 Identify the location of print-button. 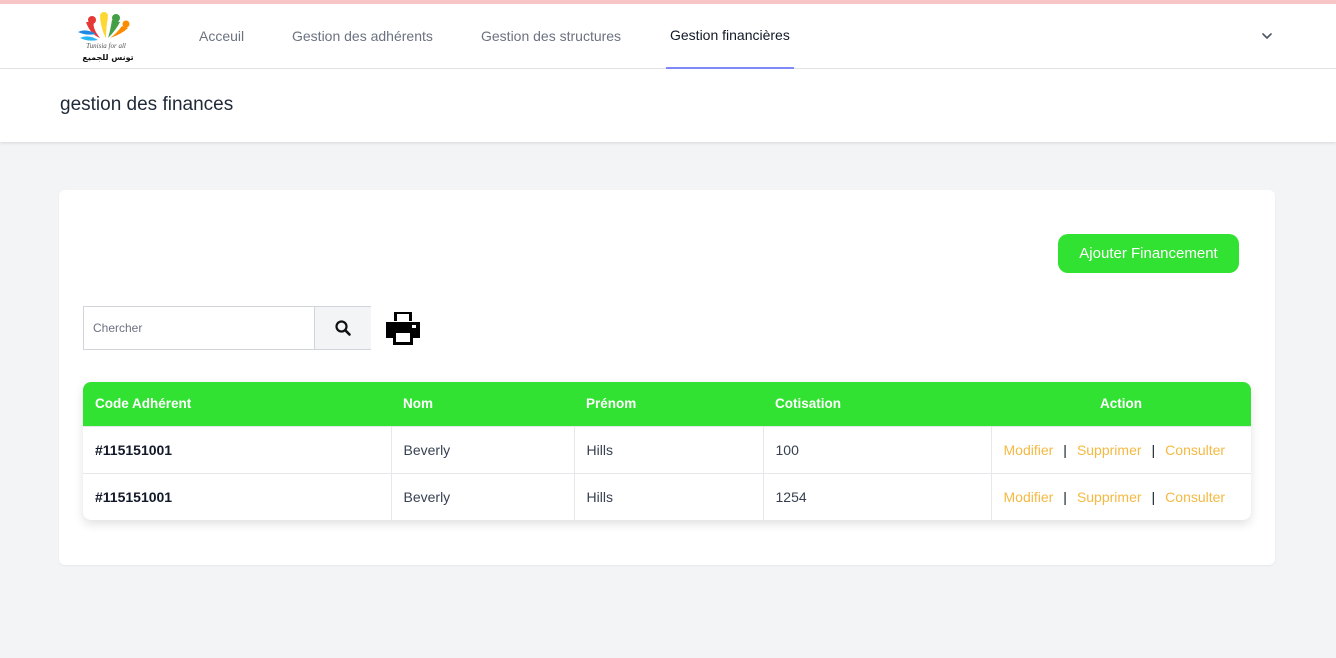
(403, 328).